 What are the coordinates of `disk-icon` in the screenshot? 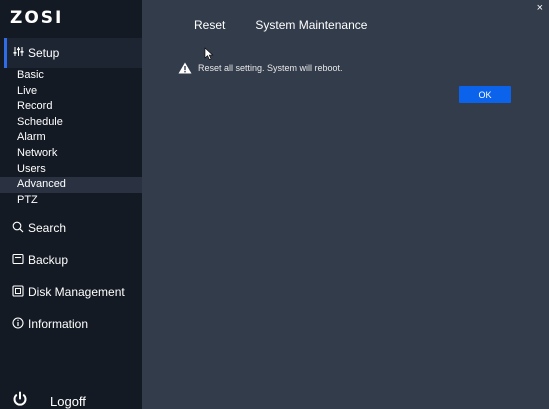 It's located at (18, 292).